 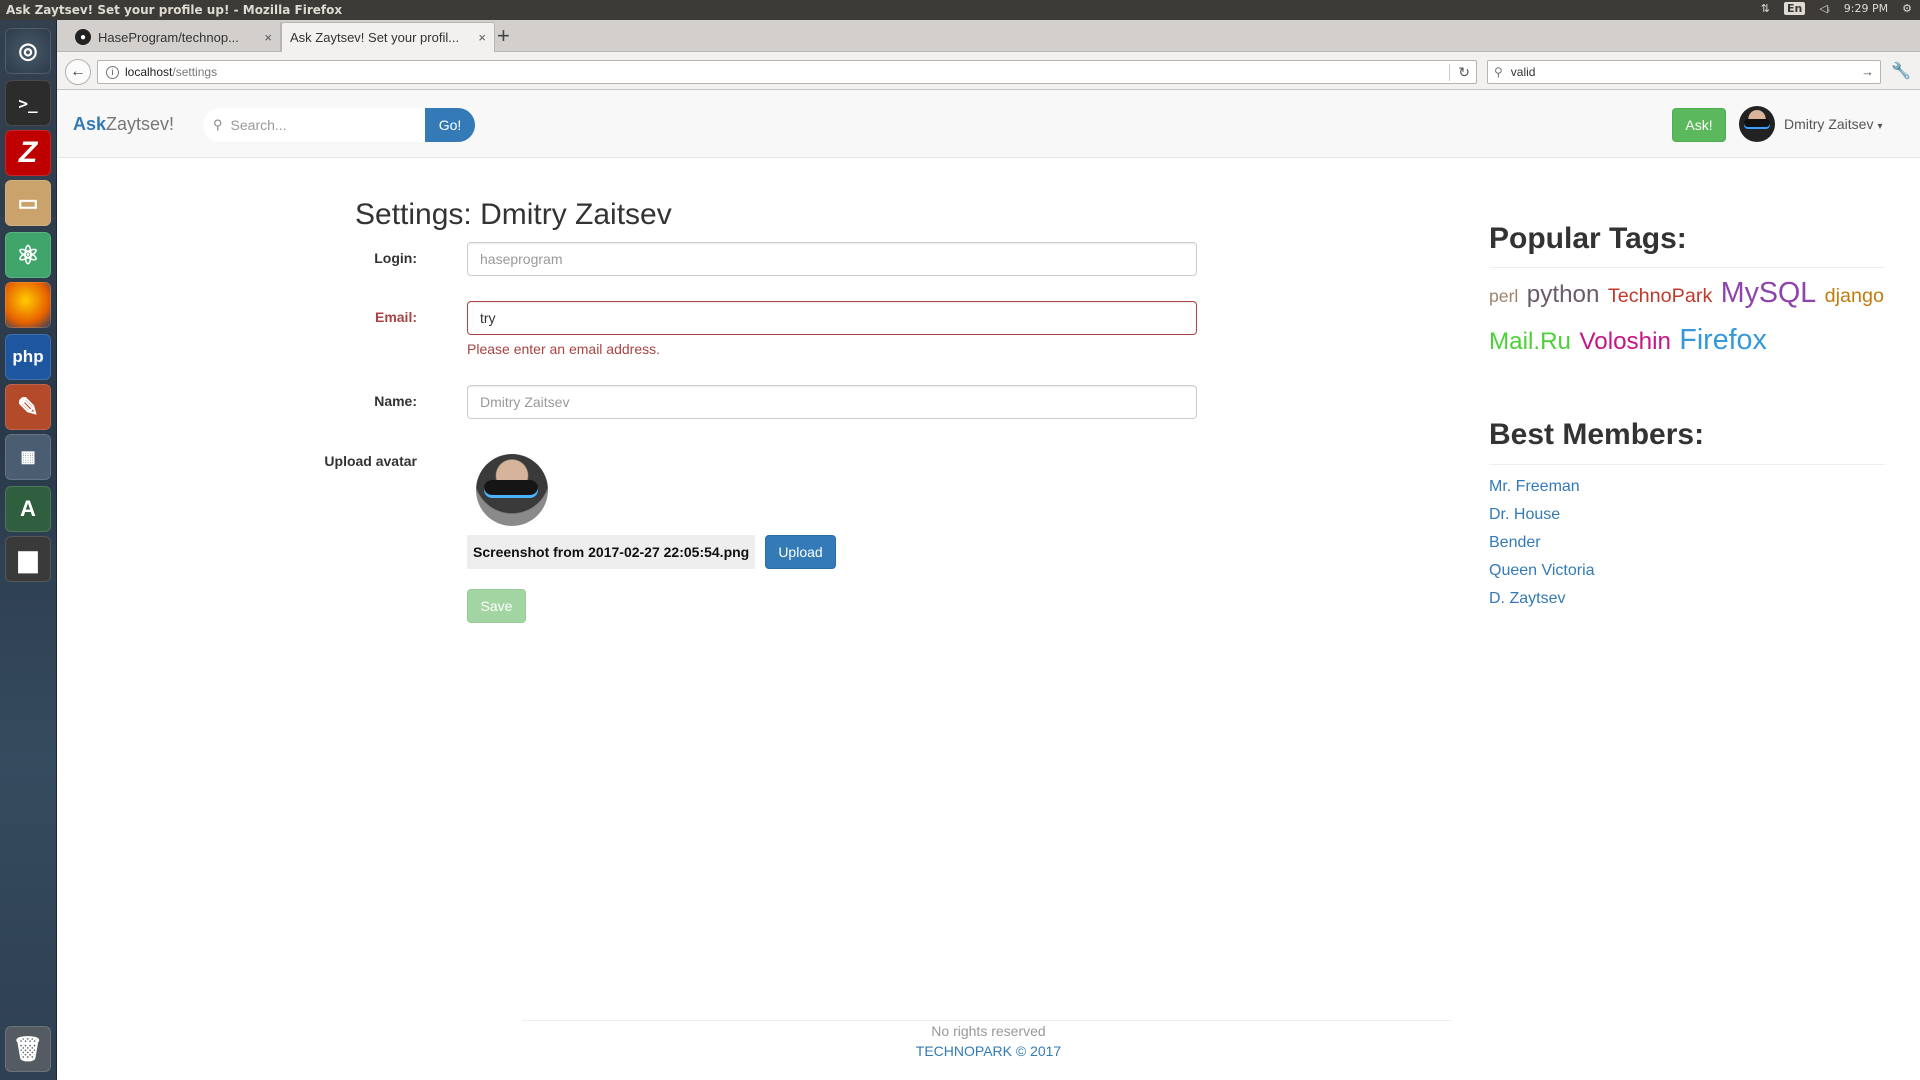 What do you see at coordinates (1624, 341) in the screenshot?
I see `tag-link: Voloshin` at bounding box center [1624, 341].